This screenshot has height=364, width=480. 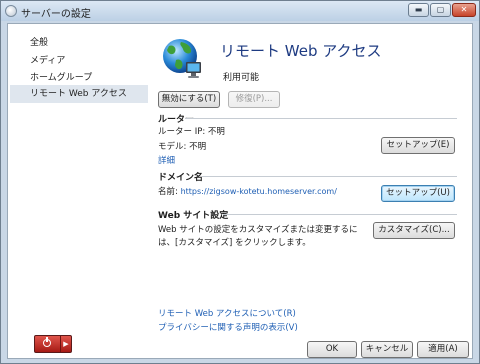 I want to click on about-remote-web-access-link: リモート Web アクセスについて(R), so click(x=227, y=313).